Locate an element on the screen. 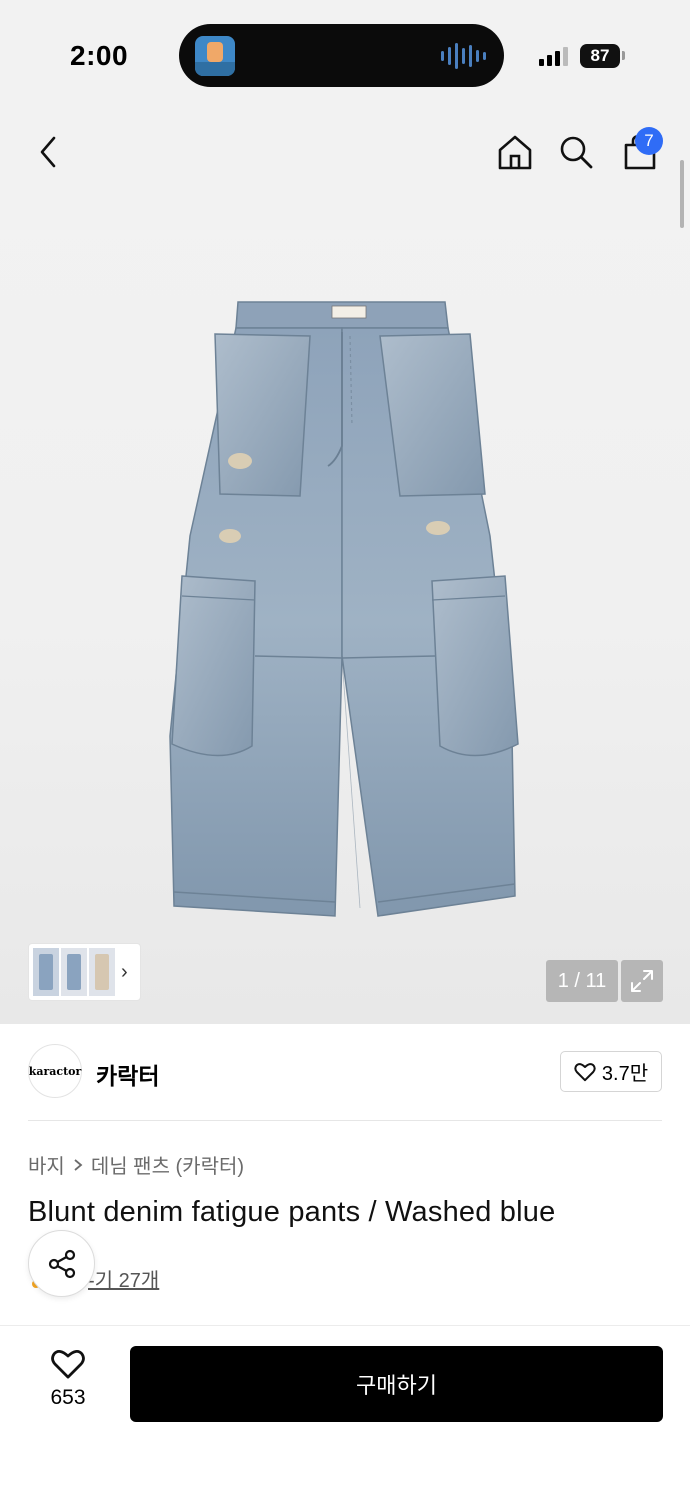  brand-name: 카락터 is located at coordinates (127, 1074).